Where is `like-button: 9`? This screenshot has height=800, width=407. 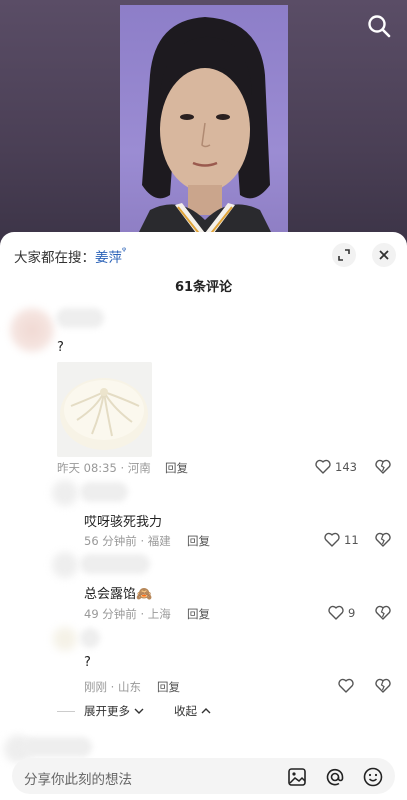 like-button: 9 is located at coordinates (341, 612).